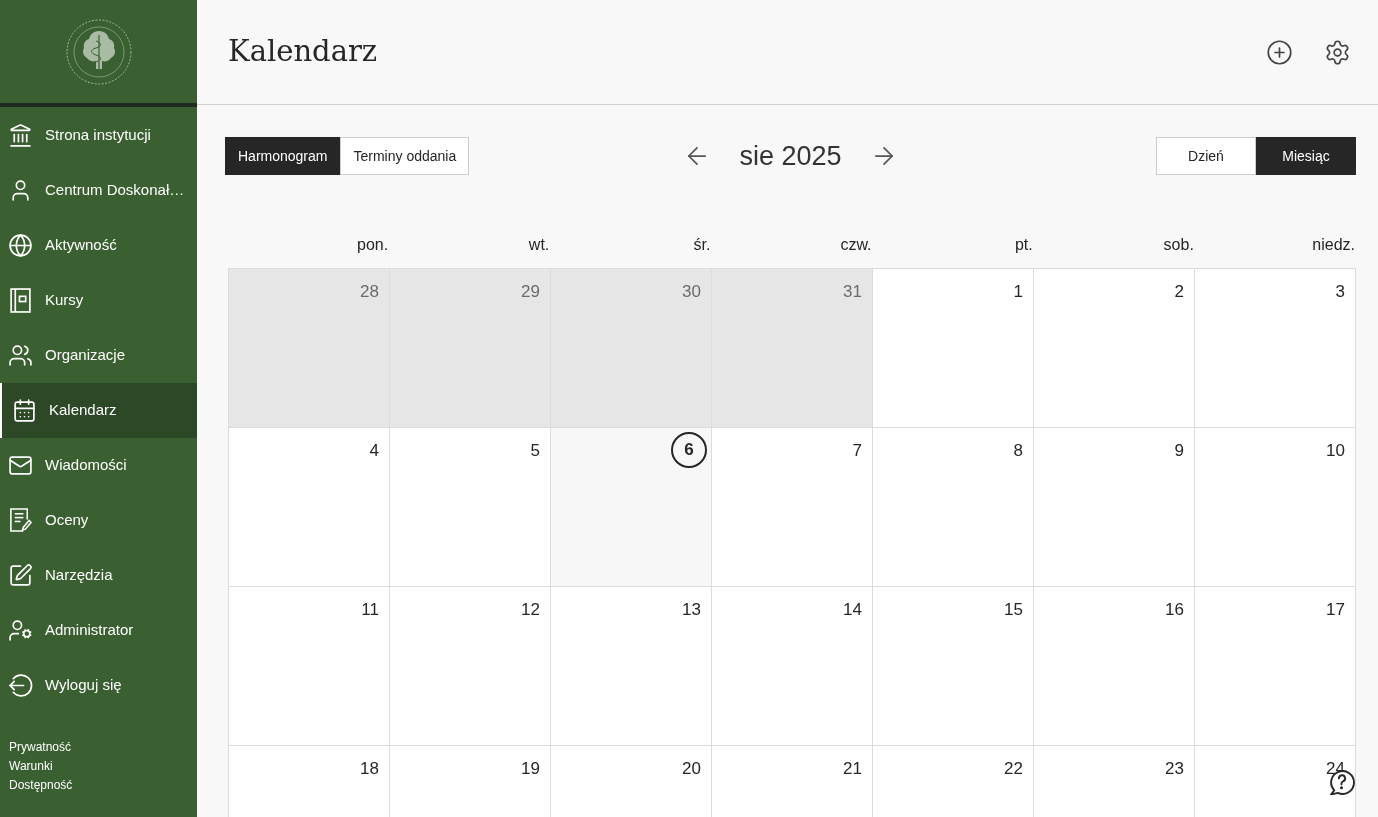 This screenshot has height=817, width=1378. Describe the element at coordinates (20, 575) in the screenshot. I see `edit-icon` at that location.